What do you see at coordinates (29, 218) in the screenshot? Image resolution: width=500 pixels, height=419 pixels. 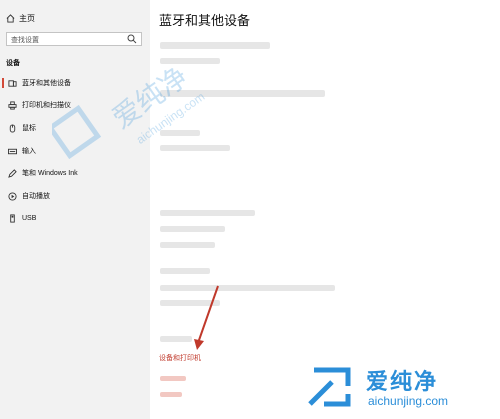 I see `sidebar-item-label: USB` at bounding box center [29, 218].